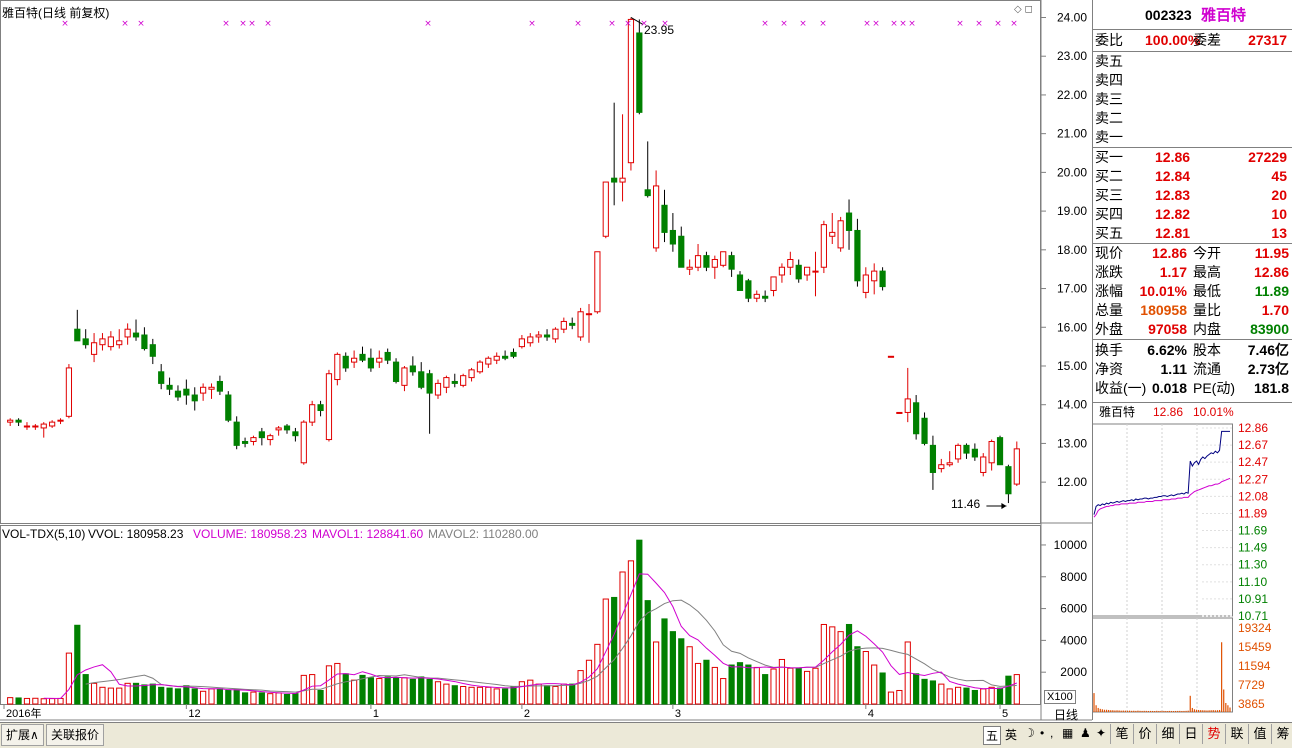 Image resolution: width=1292 pixels, height=748 pixels. Describe the element at coordinates (1252, 582) in the screenshot. I see `mini-price-label: 11.10` at that location.